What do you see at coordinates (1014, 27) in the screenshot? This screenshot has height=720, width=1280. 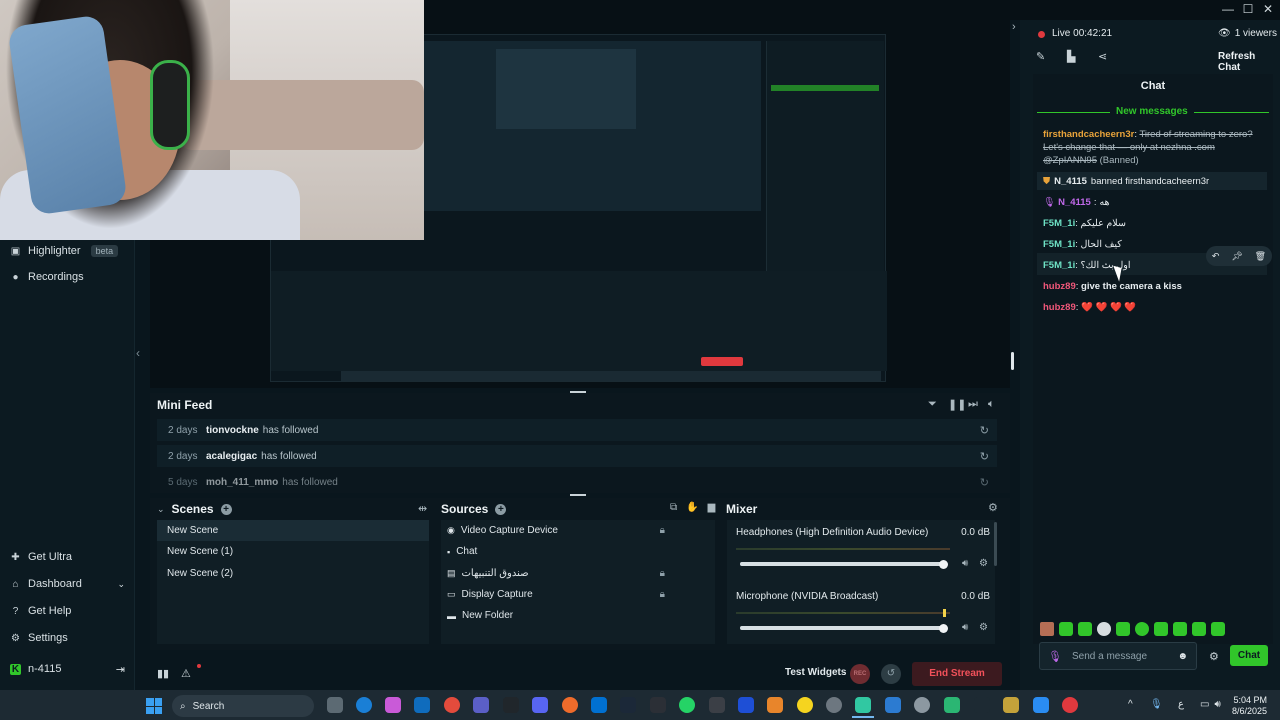 I see `chevron-right-icon: ›` at bounding box center [1014, 27].